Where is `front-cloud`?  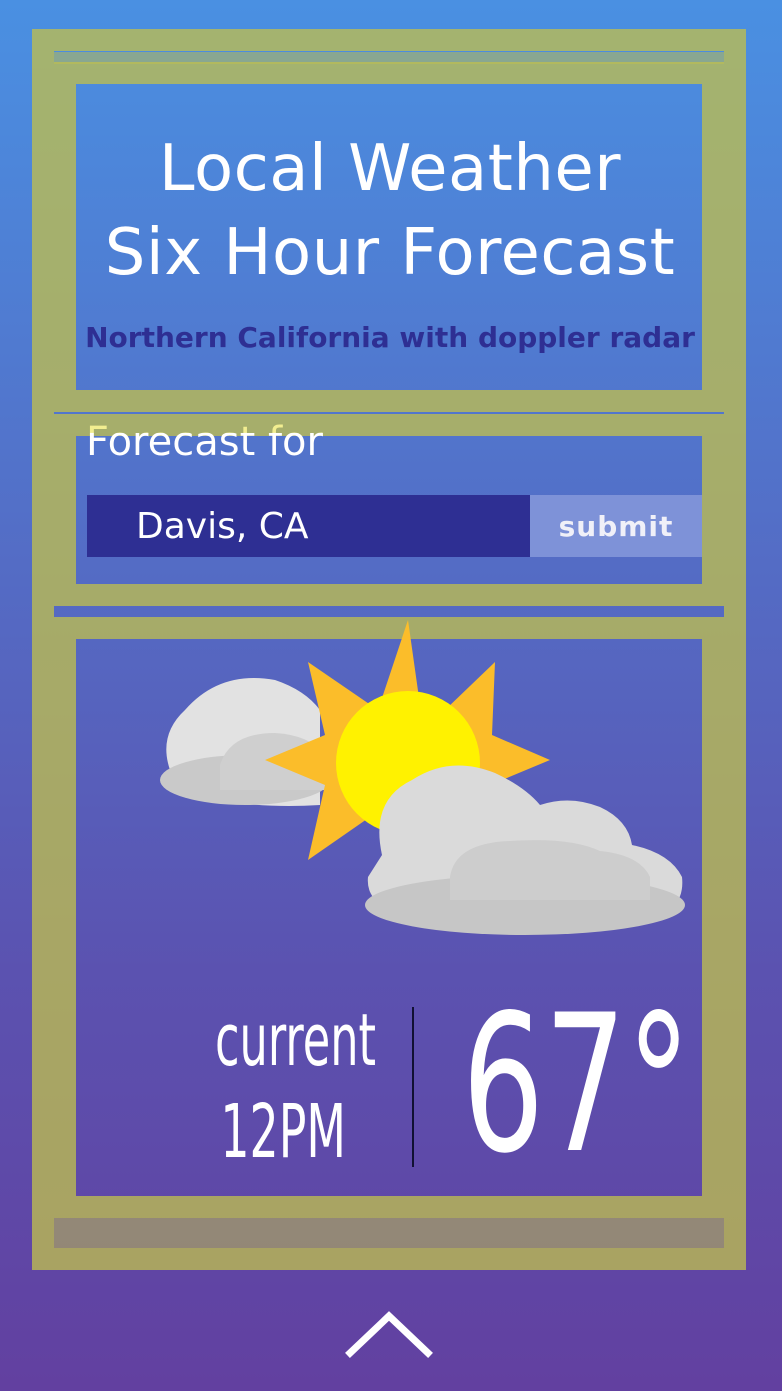 front-cloud is located at coordinates (525, 850).